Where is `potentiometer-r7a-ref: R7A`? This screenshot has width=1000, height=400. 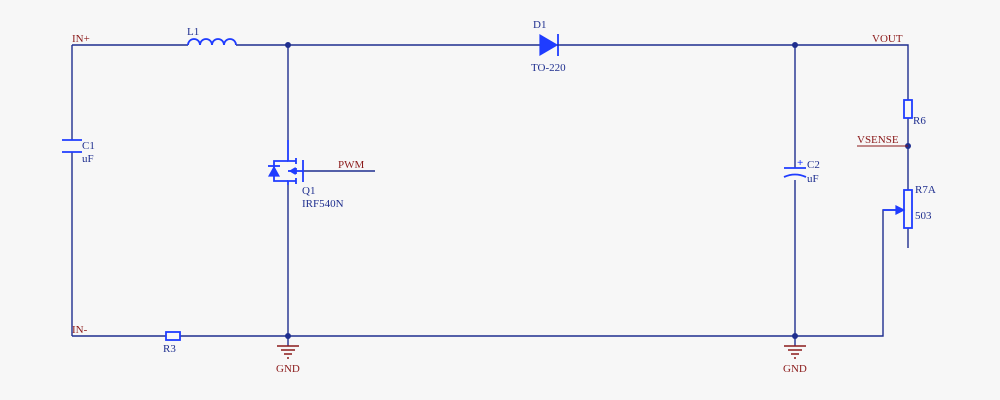
potentiometer-r7a-ref: R7A is located at coordinates (925, 190).